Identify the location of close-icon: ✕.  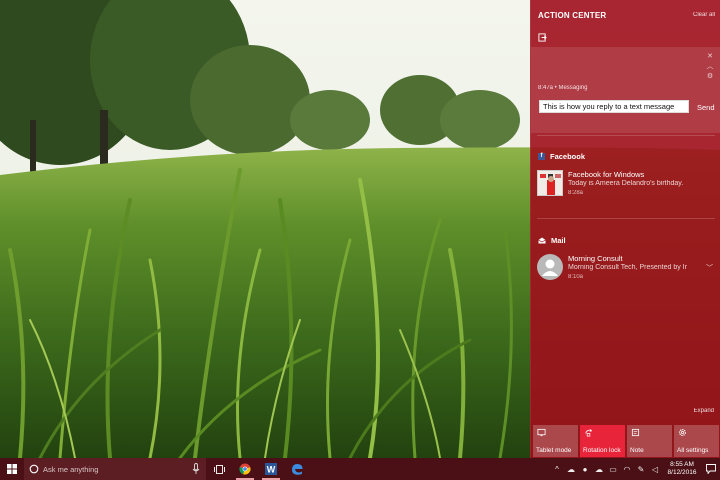
(710, 57).